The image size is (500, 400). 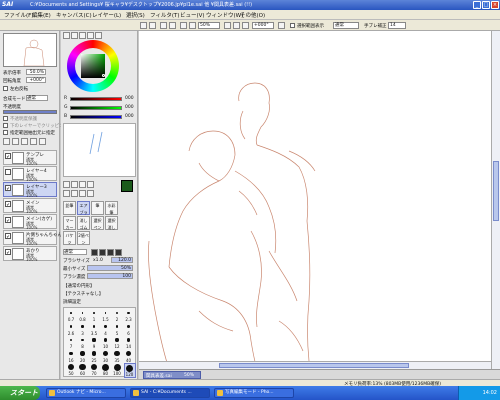 What do you see at coordinates (30, 158) in the screenshot?
I see `layer-item-0: ✔ テンプレ 通常 100%` at bounding box center [30, 158].